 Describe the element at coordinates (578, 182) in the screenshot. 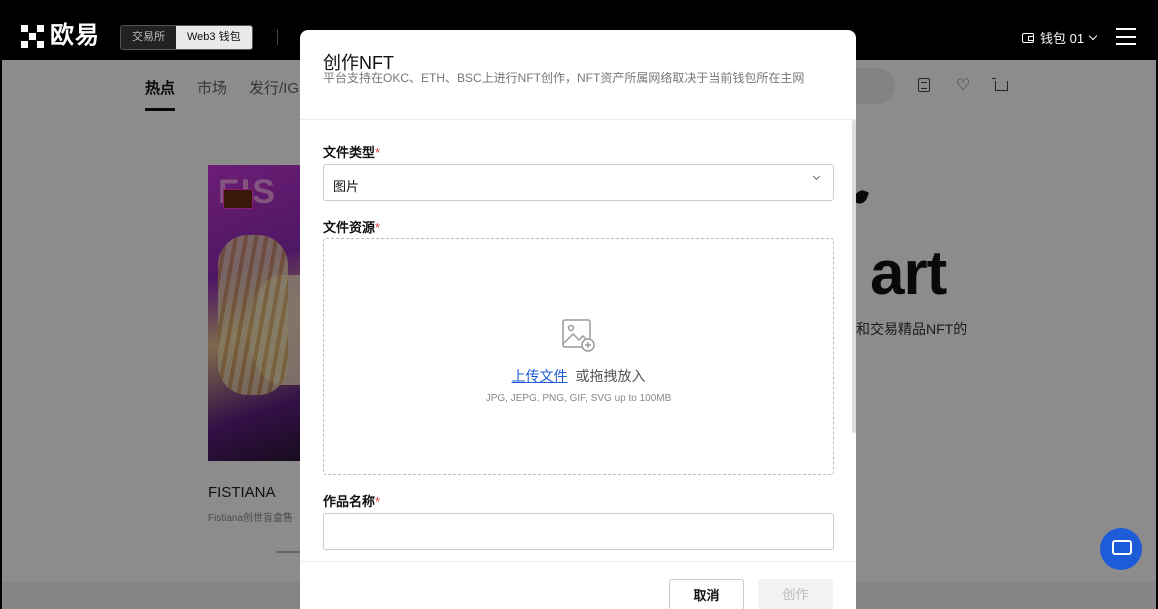

I see `file-type-select: 图片` at that location.